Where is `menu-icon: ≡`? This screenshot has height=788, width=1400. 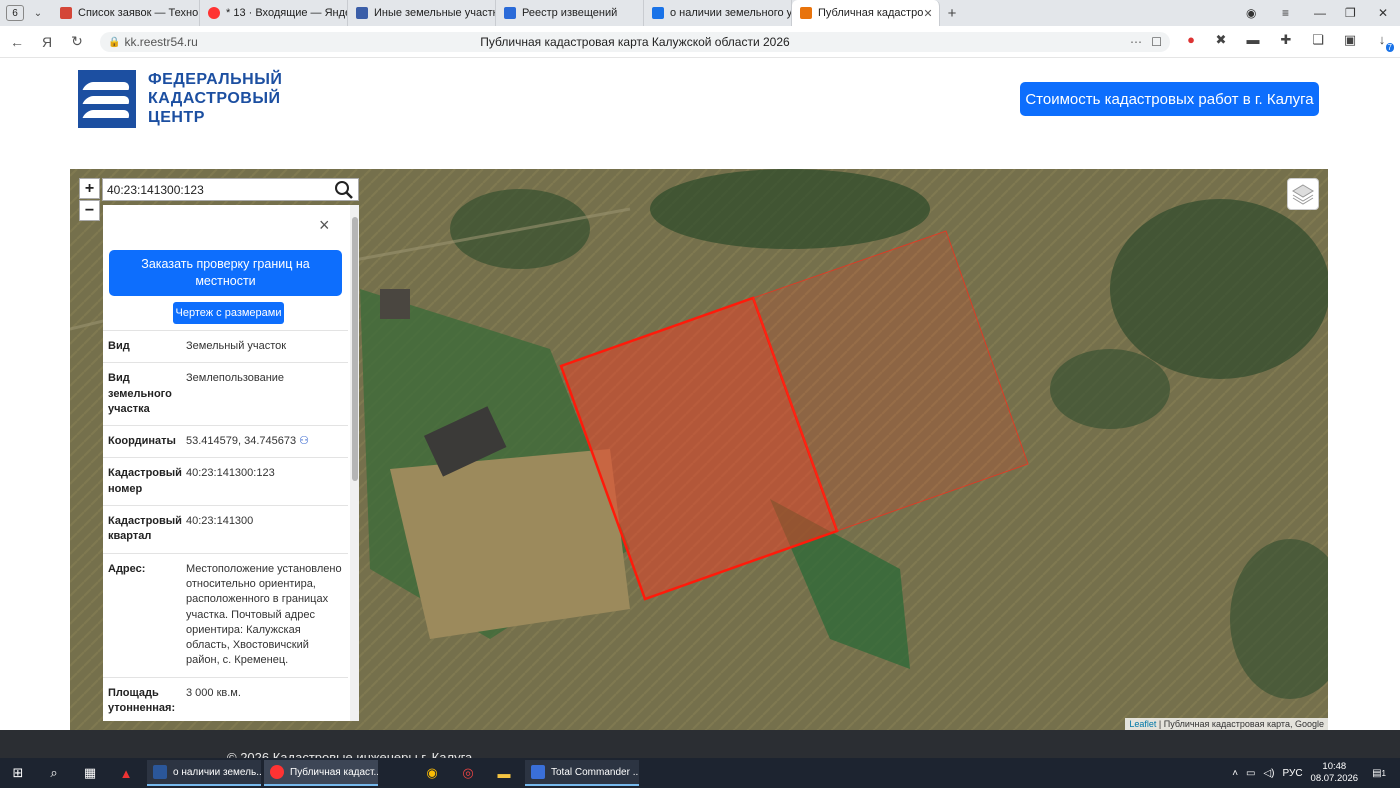 menu-icon: ≡ is located at coordinates (1285, 13).